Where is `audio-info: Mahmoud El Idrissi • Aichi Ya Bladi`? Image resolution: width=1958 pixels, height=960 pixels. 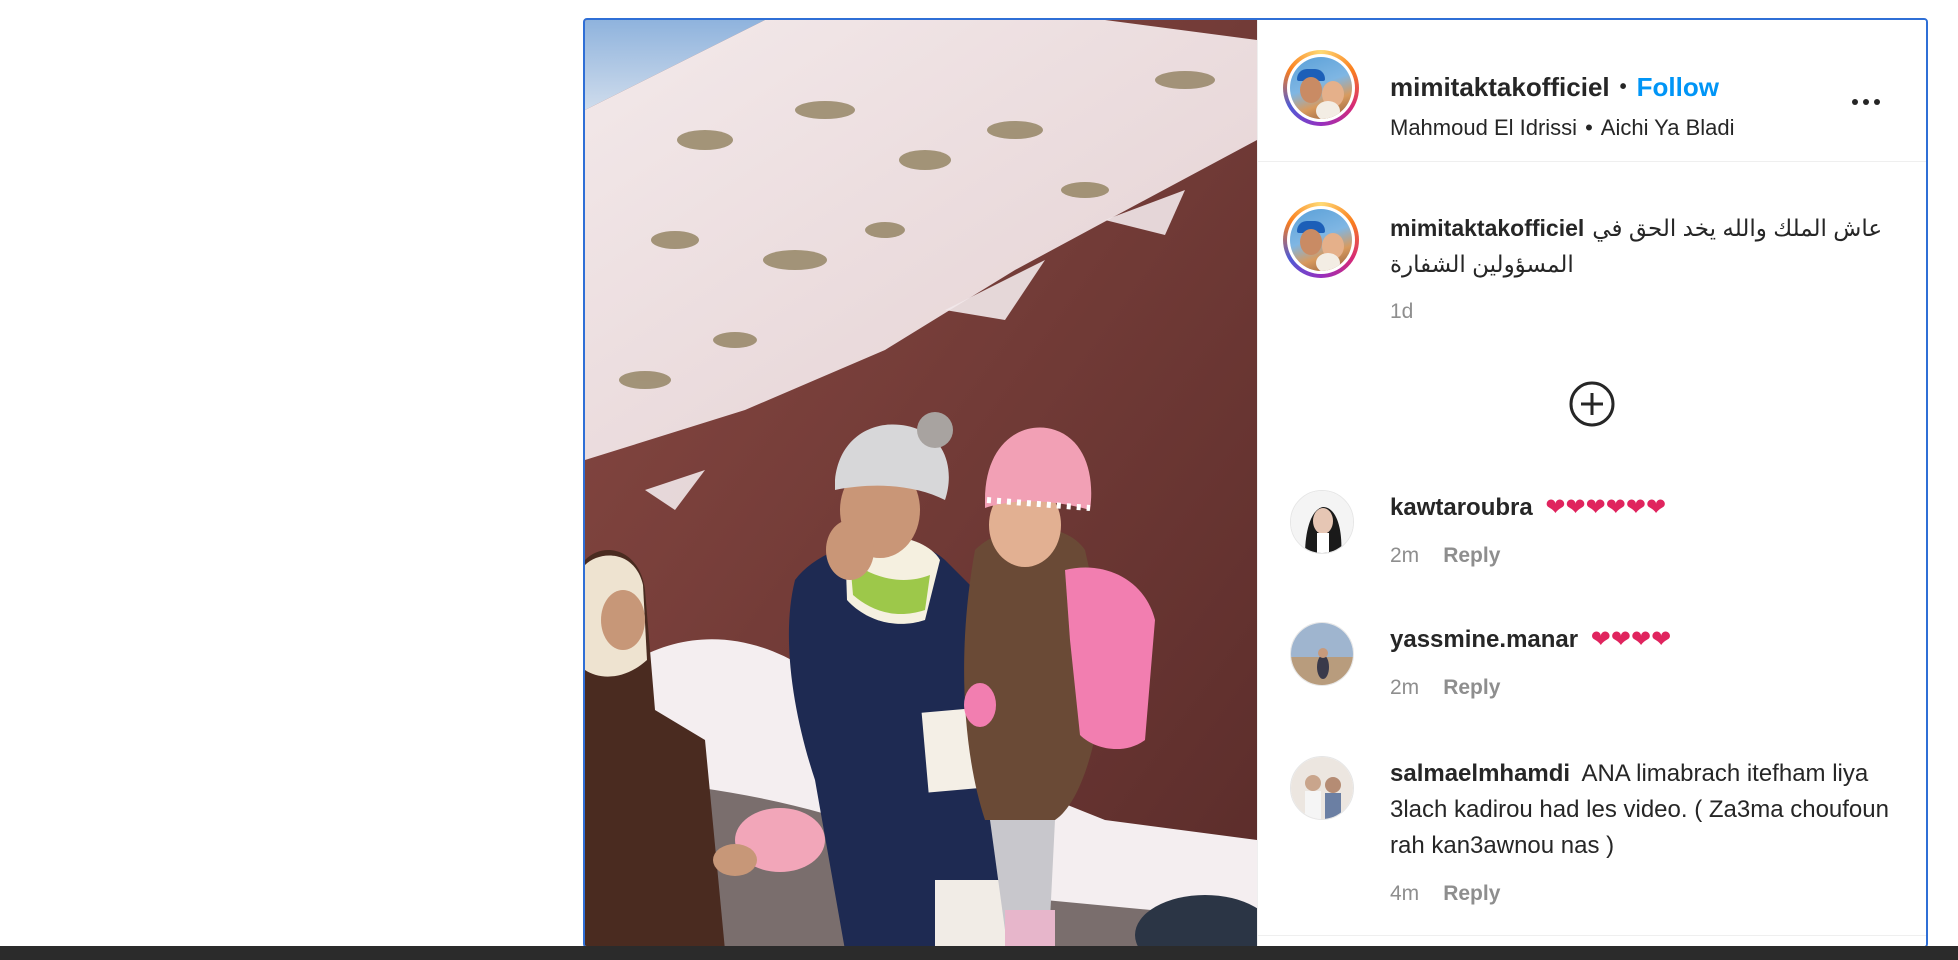 audio-info: Mahmoud El Idrissi • Aichi Ya Bladi is located at coordinates (1562, 128).